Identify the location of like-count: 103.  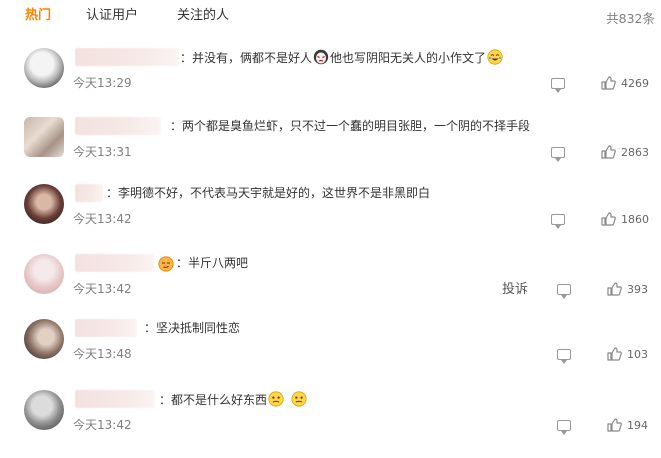
(637, 354).